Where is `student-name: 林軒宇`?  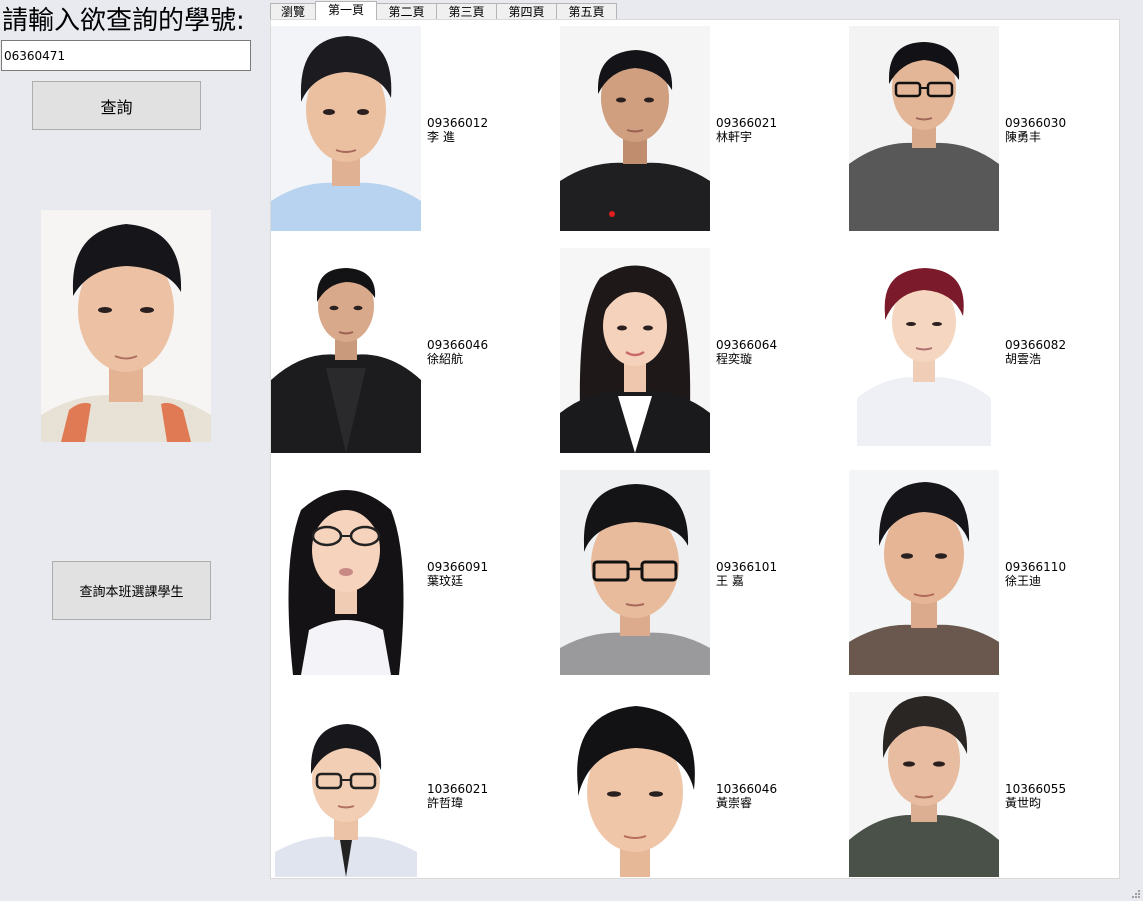 student-name: 林軒宇 is located at coordinates (734, 137).